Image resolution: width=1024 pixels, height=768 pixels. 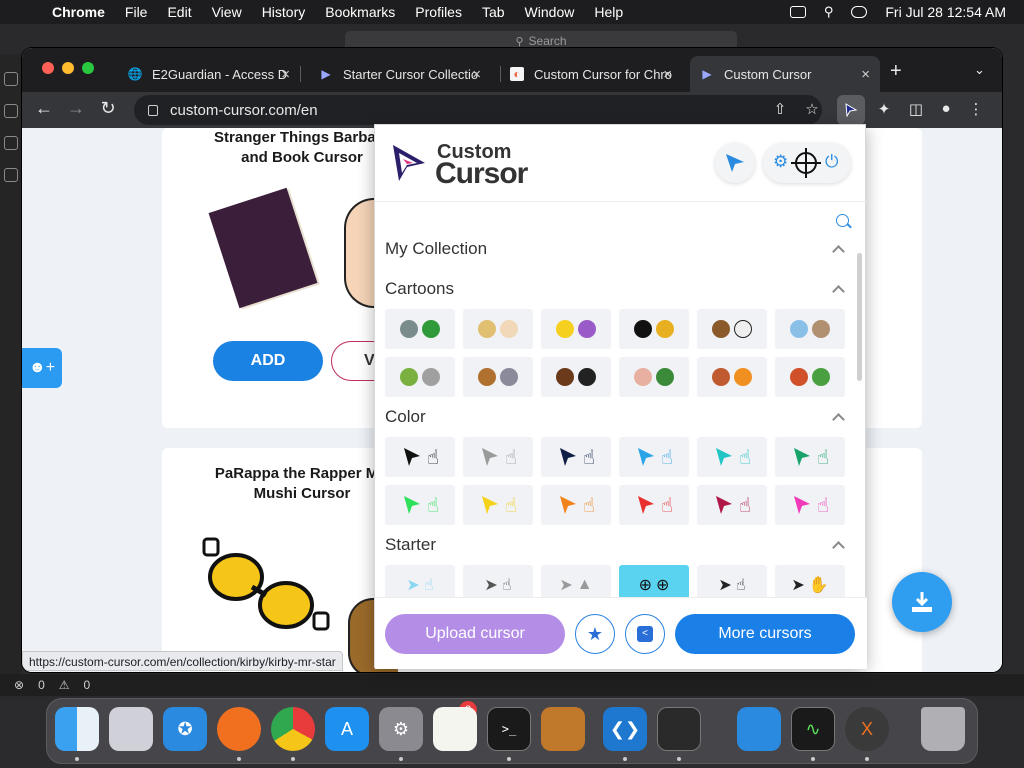 I want to click on cursor-mode-button, so click(x=735, y=163).